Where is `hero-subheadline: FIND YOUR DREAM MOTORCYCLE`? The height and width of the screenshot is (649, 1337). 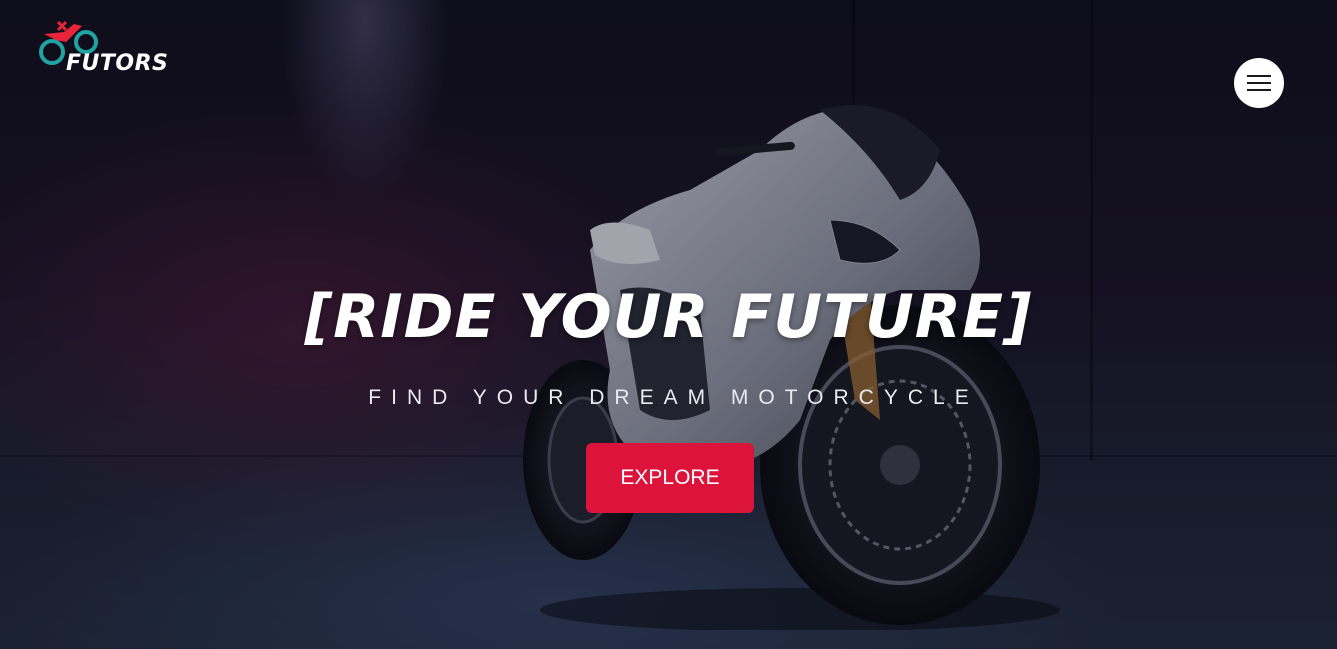 hero-subheadline: FIND YOUR DREAM MOTORCYCLE is located at coordinates (673, 397).